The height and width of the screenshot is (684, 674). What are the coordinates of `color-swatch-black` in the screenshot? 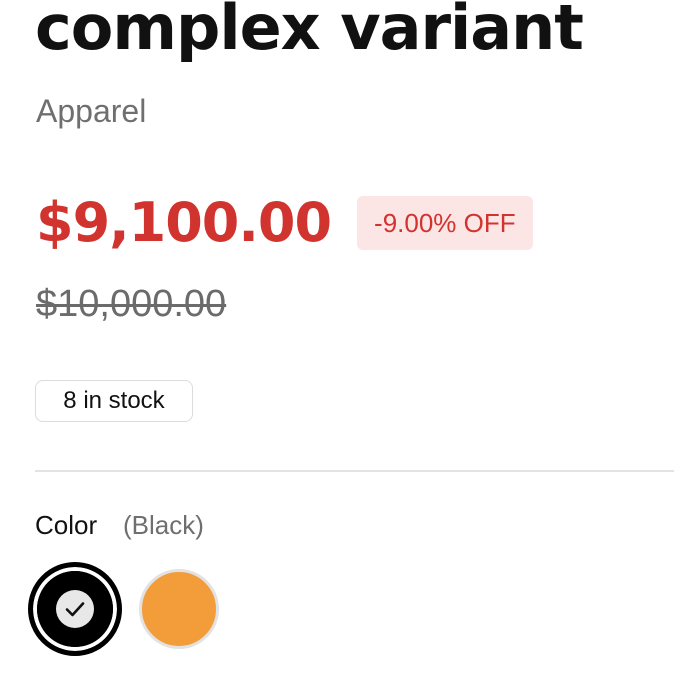 It's located at (75, 609).